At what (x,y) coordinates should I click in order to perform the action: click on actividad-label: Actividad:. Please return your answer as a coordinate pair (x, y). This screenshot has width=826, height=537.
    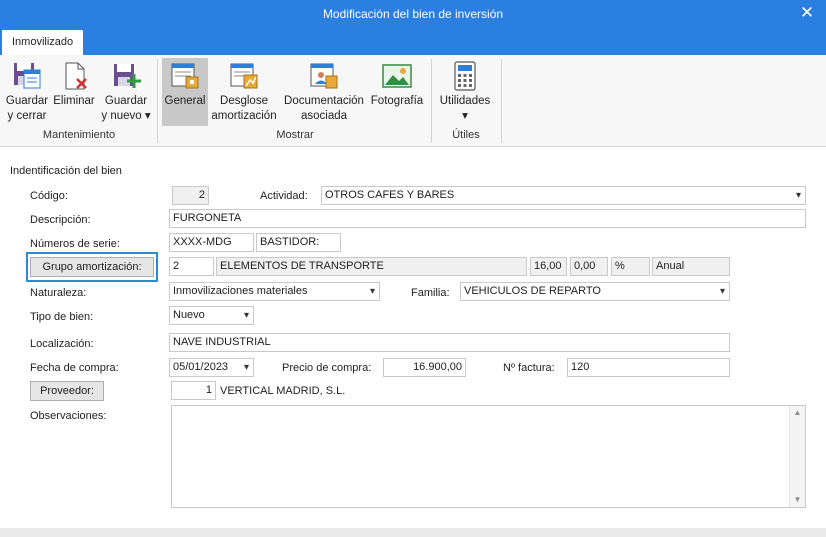
    Looking at the image, I should click on (284, 196).